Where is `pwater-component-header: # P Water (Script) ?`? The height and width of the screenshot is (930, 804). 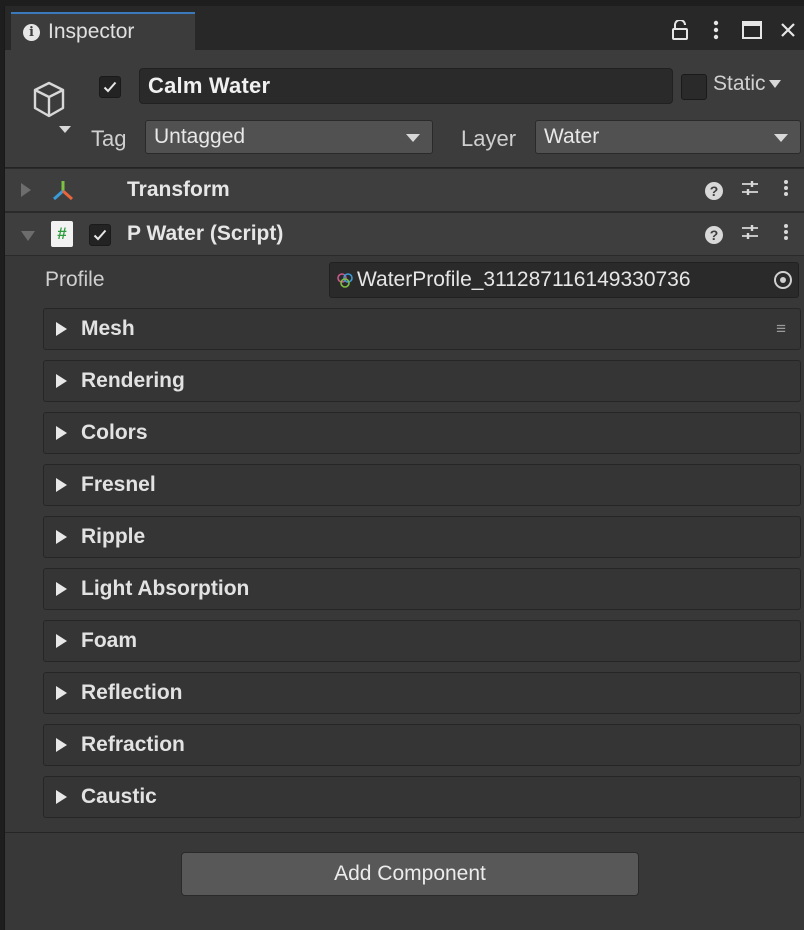
pwater-component-header: # P Water (Script) ? is located at coordinates (404, 234).